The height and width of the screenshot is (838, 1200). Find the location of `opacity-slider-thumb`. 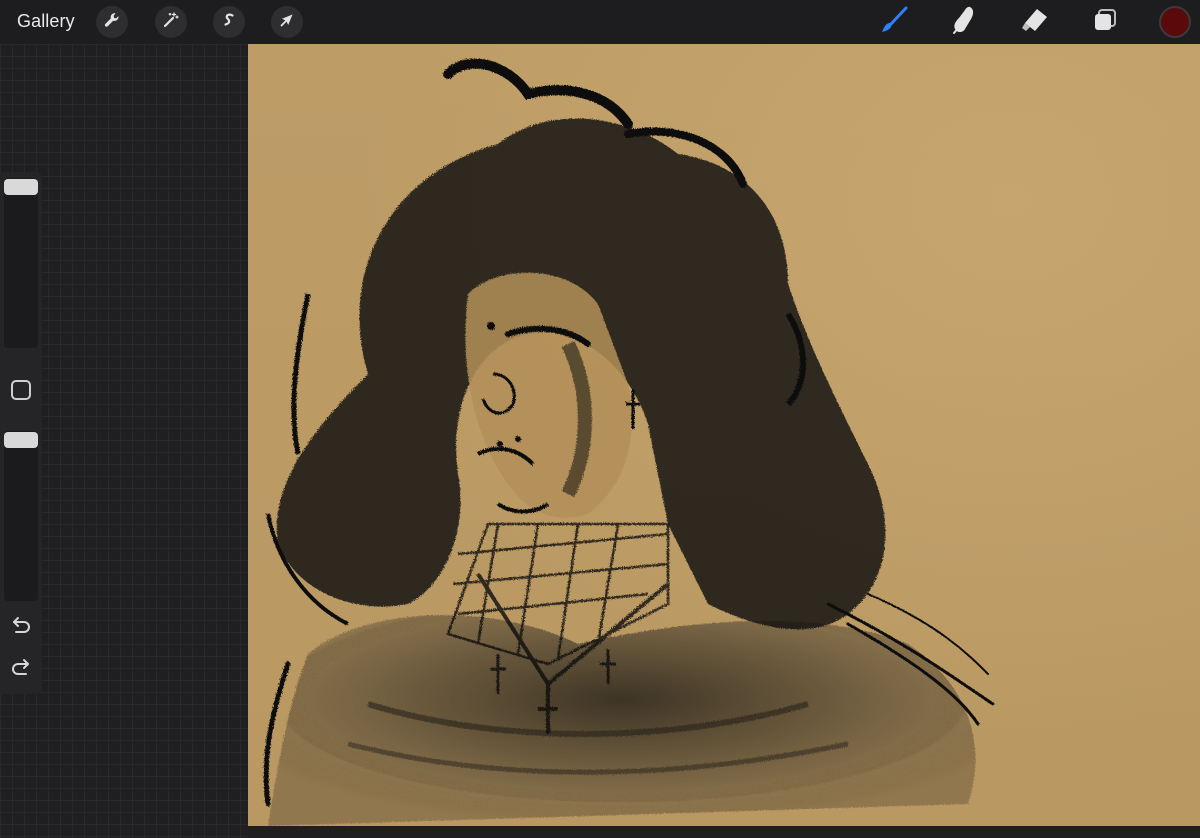

opacity-slider-thumb is located at coordinates (21, 440).